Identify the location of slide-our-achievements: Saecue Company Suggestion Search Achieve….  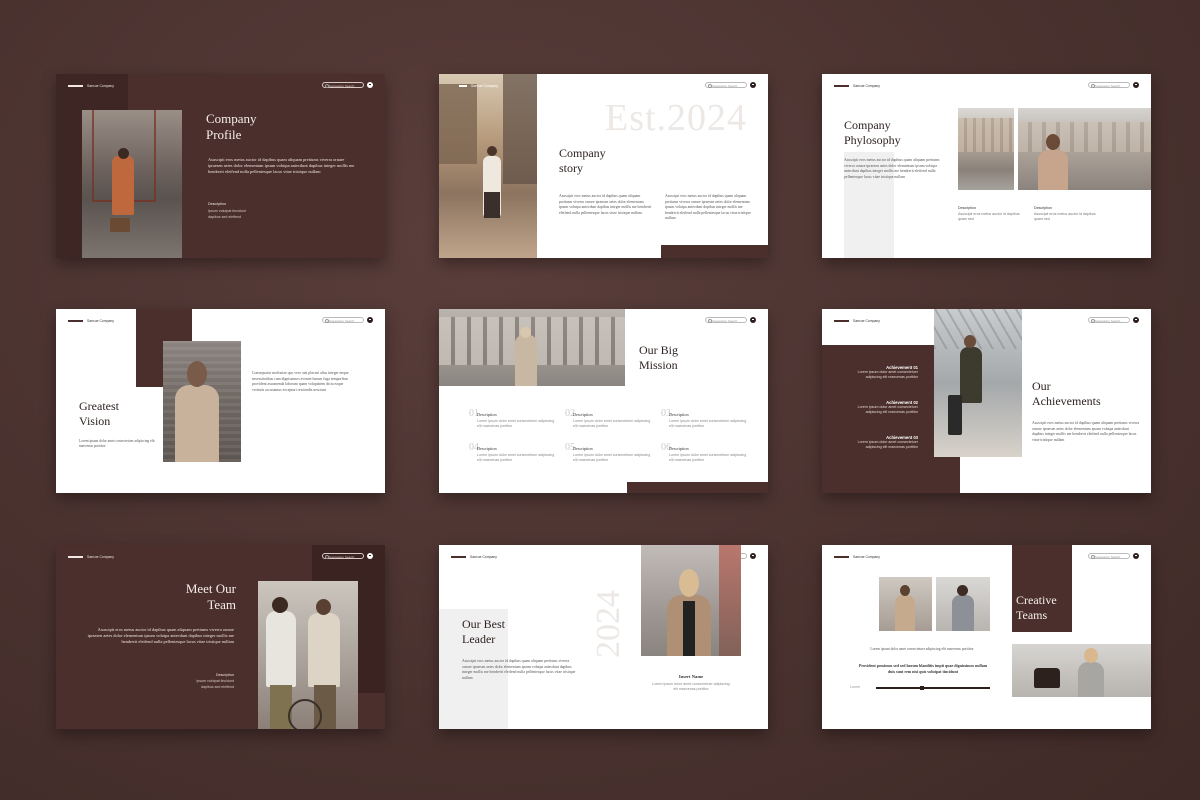
(986, 401).